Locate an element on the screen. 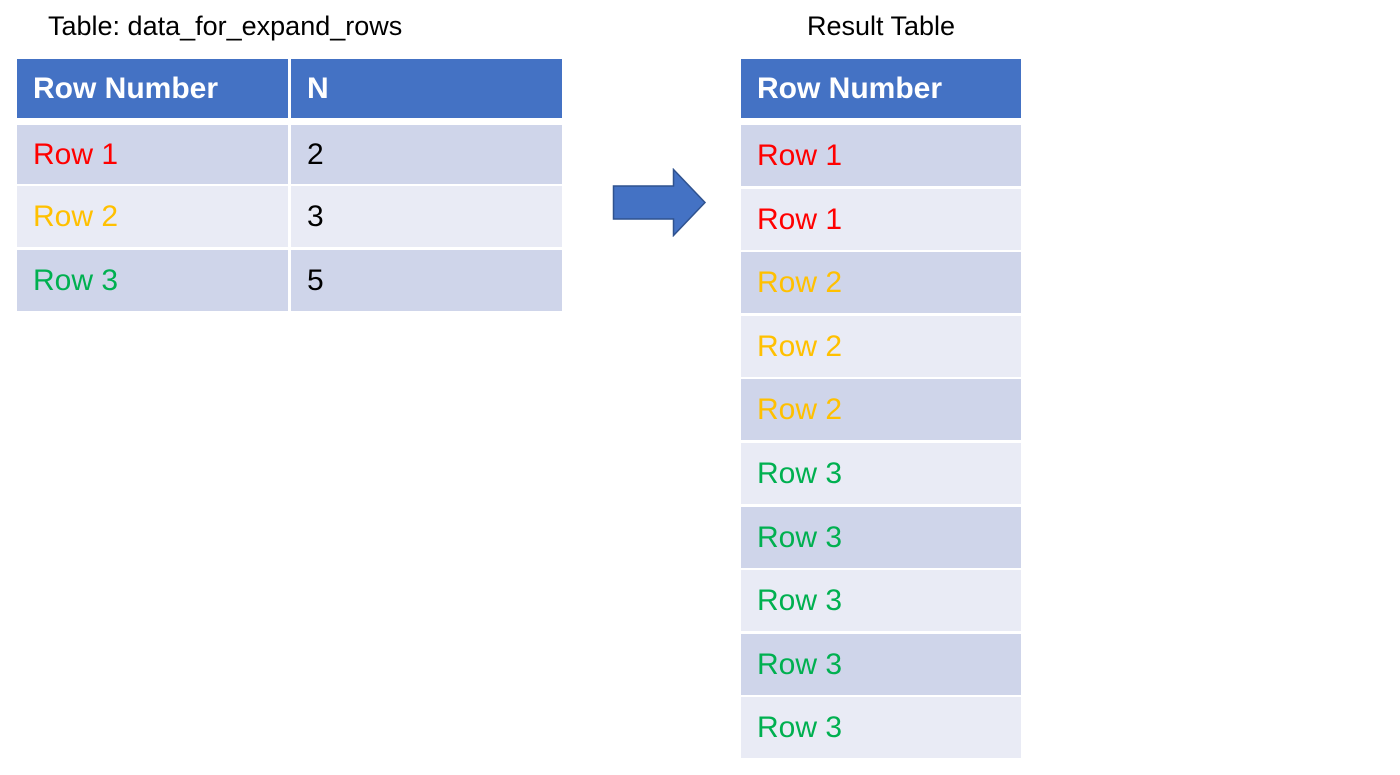  source-table-caption: Table: data_for_expand_rows is located at coordinates (225, 26).